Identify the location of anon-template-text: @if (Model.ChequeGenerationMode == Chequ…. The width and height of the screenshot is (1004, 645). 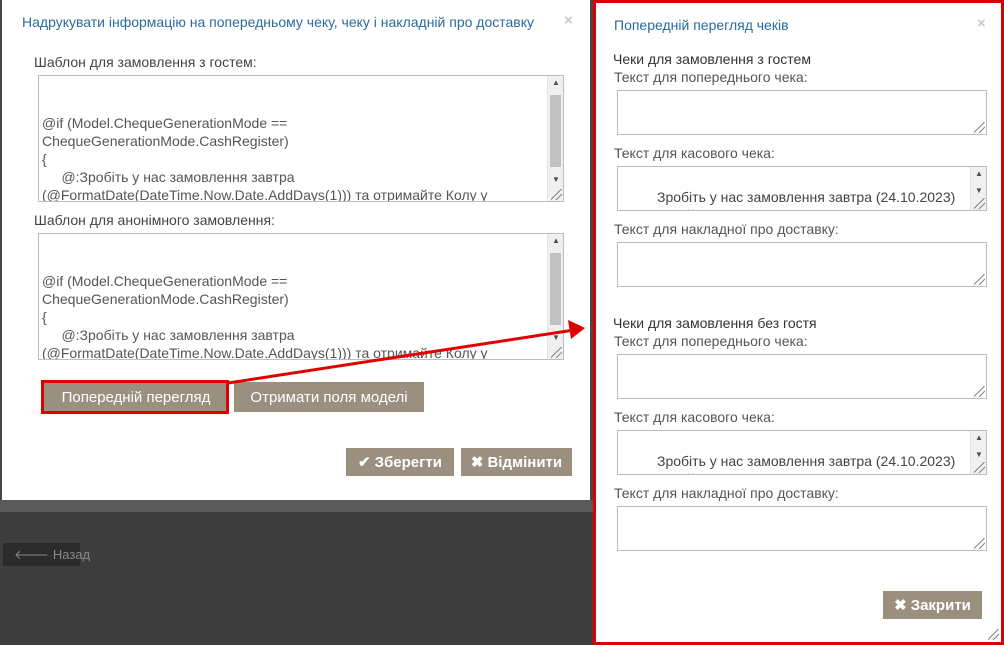
(265, 316).